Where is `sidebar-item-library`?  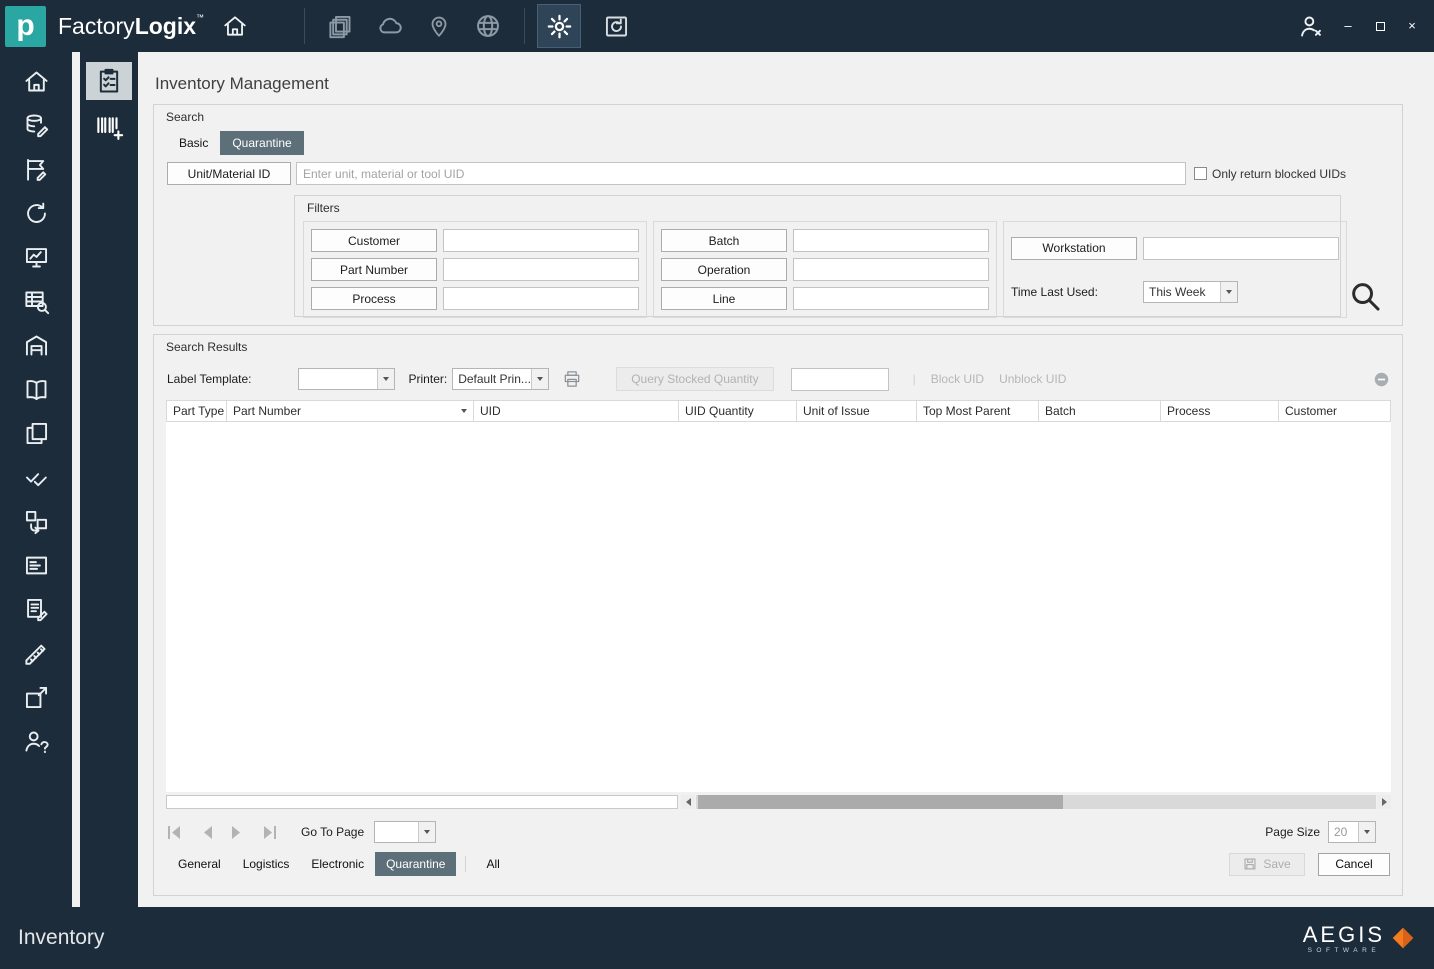
sidebar-item-library is located at coordinates (36, 389).